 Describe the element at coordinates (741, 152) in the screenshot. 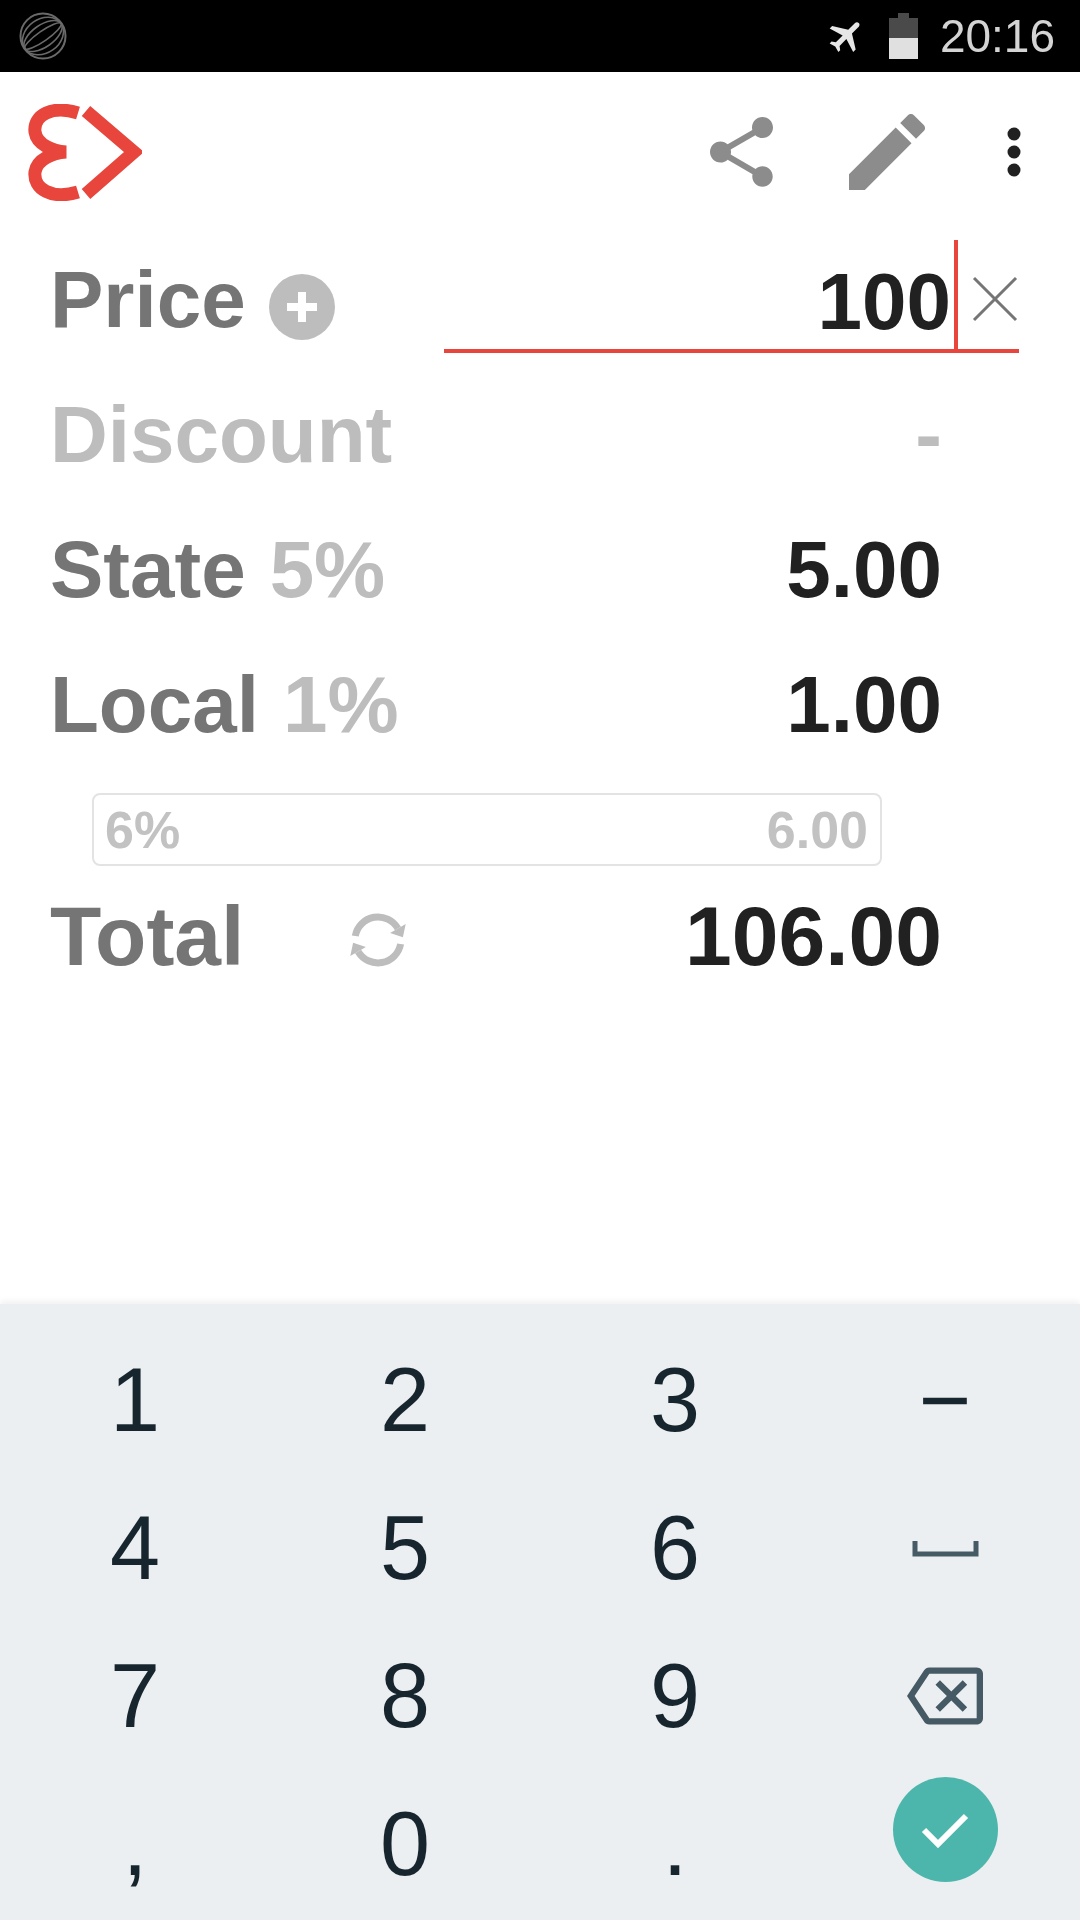

I see `share-icon` at that location.